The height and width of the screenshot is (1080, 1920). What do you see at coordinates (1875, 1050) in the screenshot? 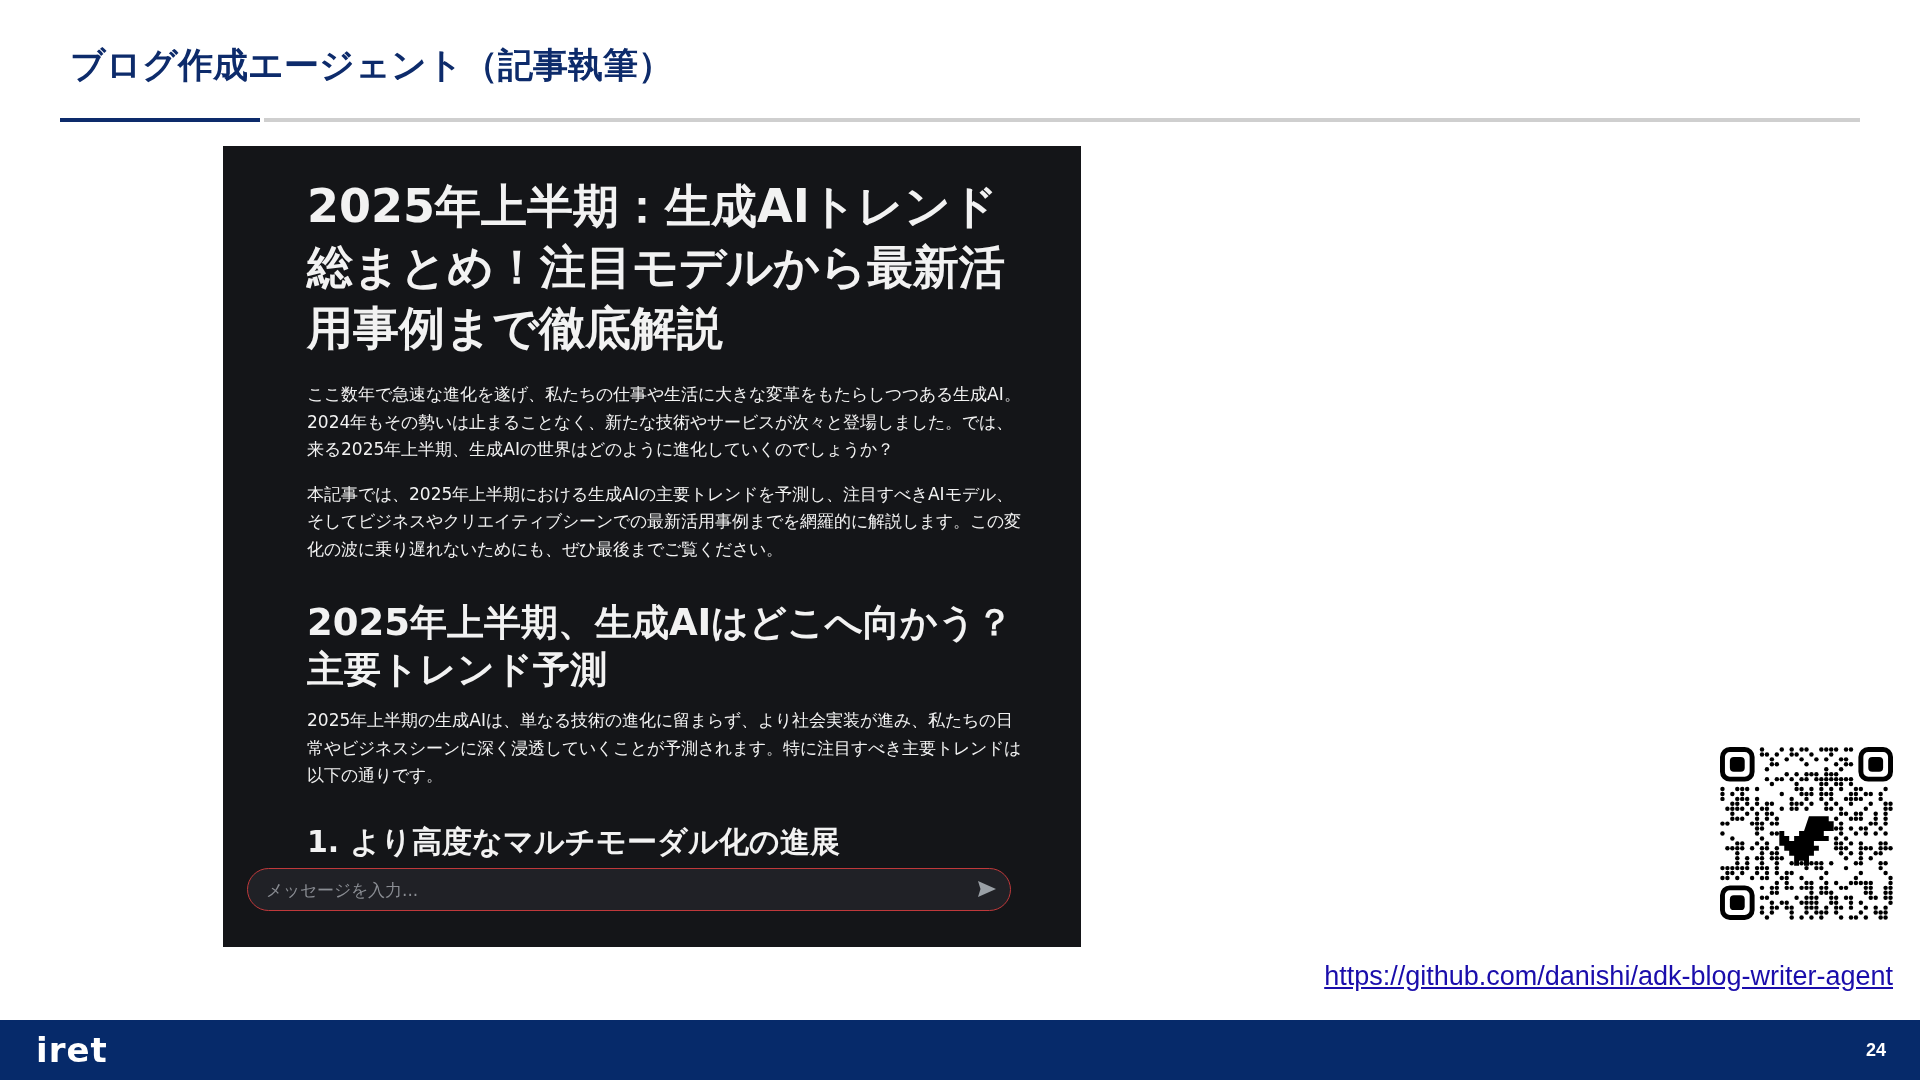
I see `page-number: 24` at bounding box center [1875, 1050].